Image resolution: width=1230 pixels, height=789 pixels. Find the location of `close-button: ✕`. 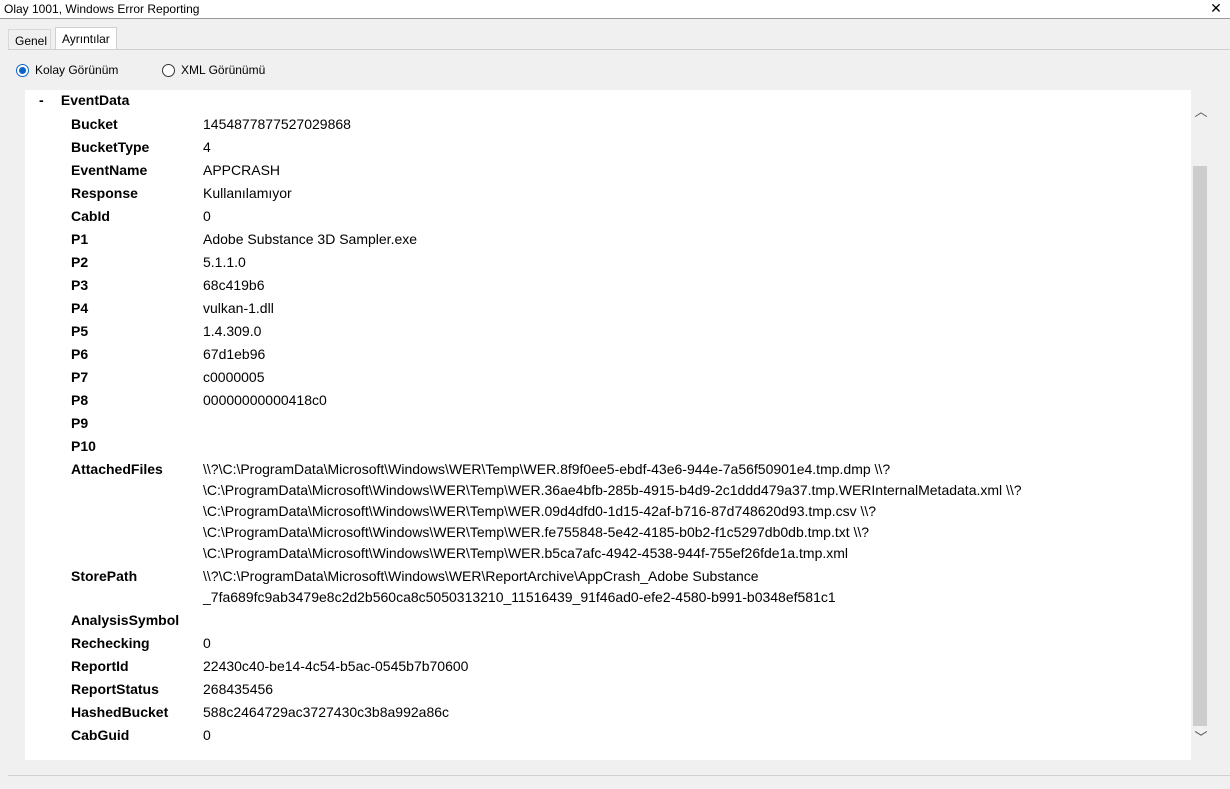

close-button: ✕ is located at coordinates (1216, 9).